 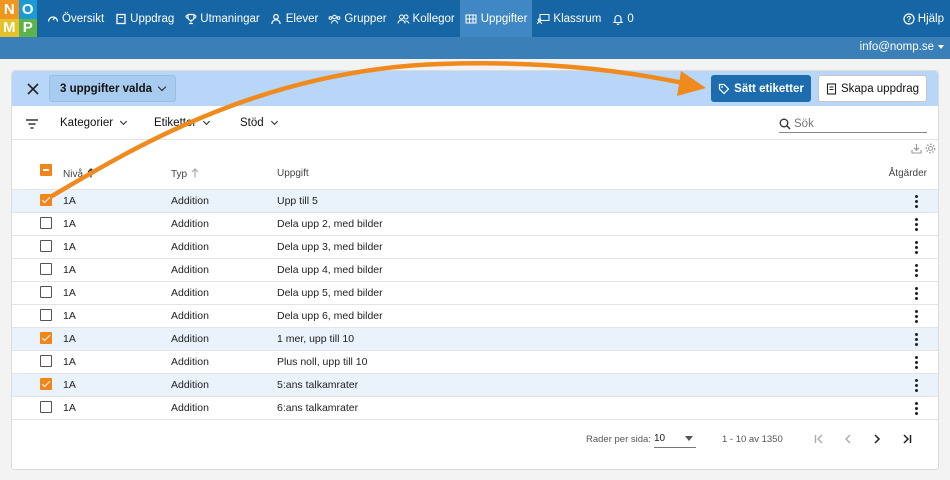 I want to click on filter-icon, so click(x=32, y=126).